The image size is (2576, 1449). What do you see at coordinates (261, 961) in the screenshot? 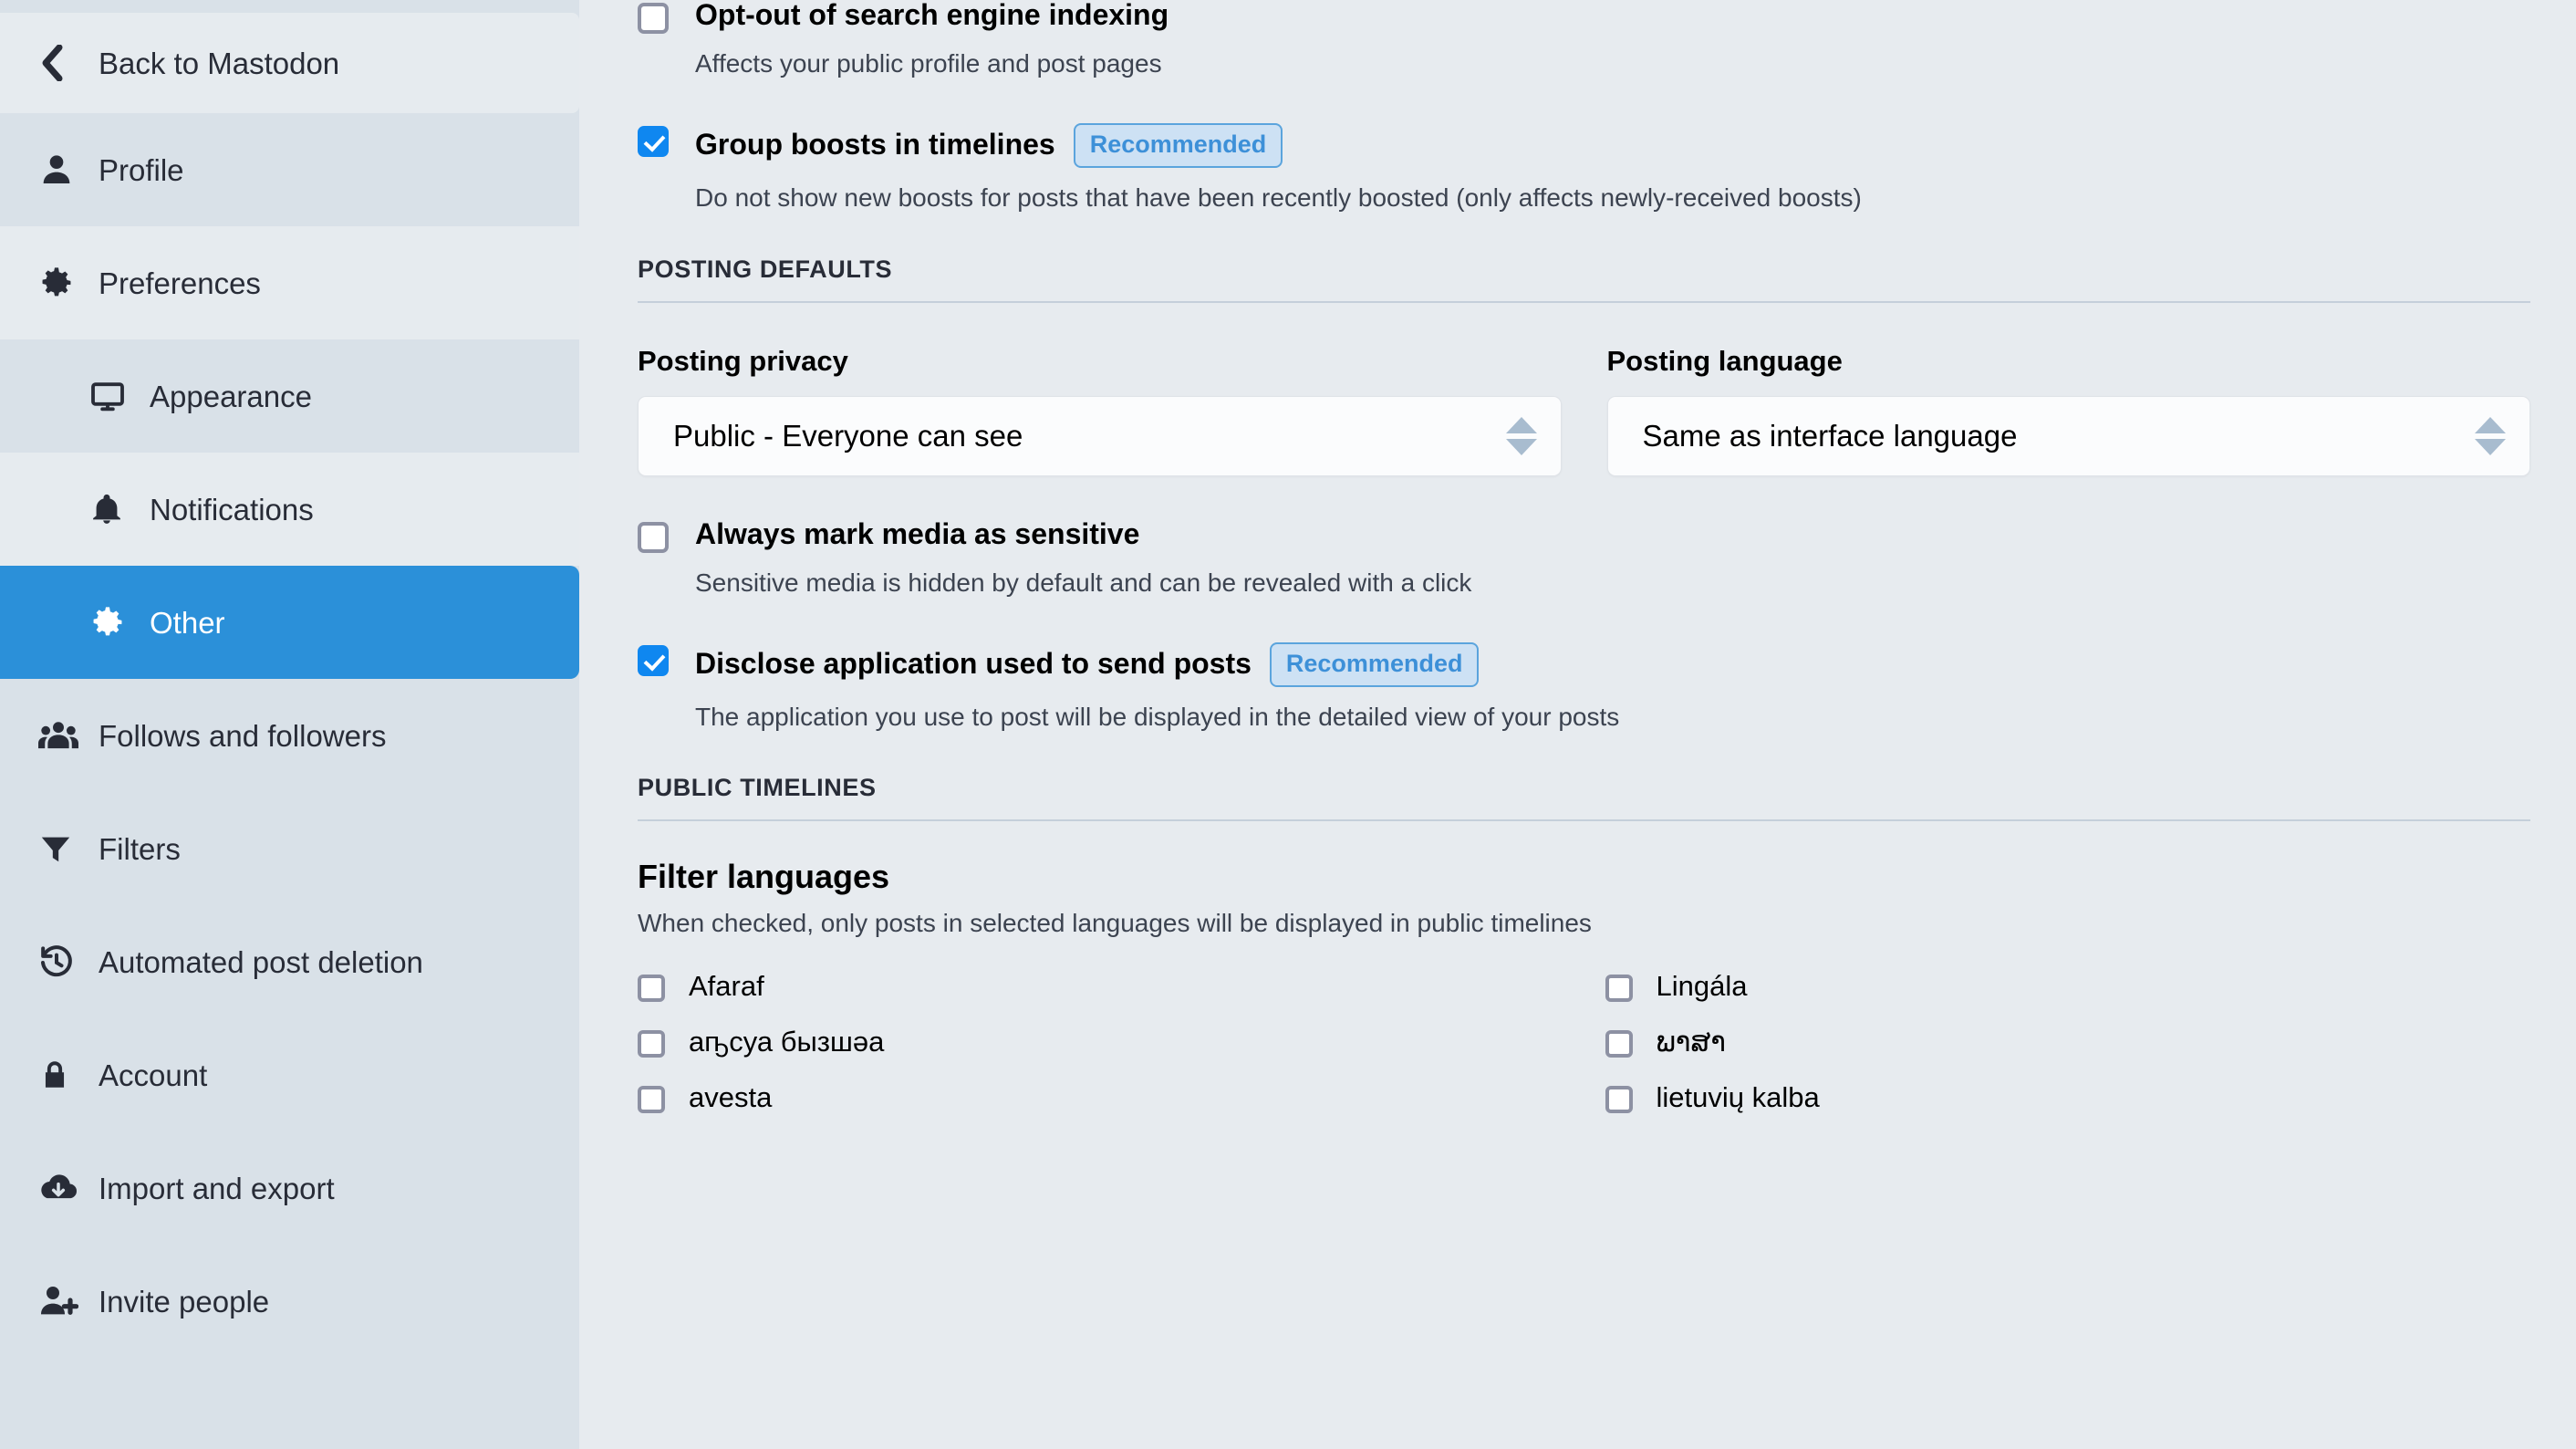
I see `sidebar-item-automated-post-deletion-label: Automated post deletion` at bounding box center [261, 961].